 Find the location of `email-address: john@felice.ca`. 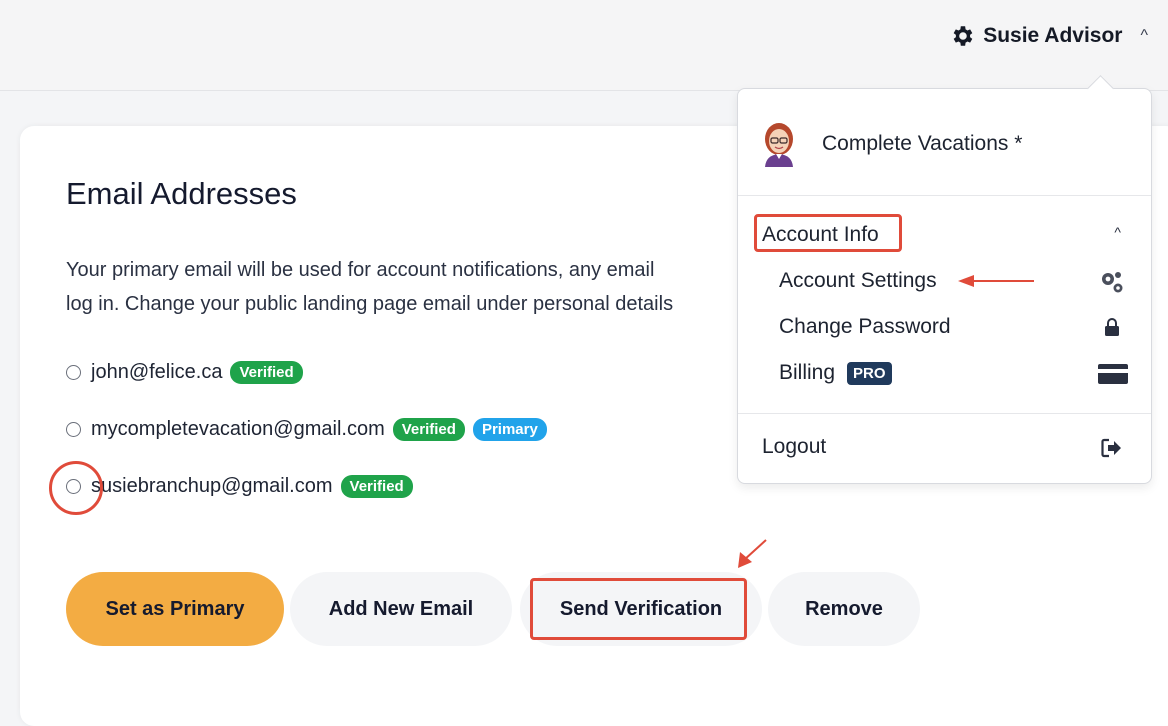

email-address: john@felice.ca is located at coordinates (157, 371).